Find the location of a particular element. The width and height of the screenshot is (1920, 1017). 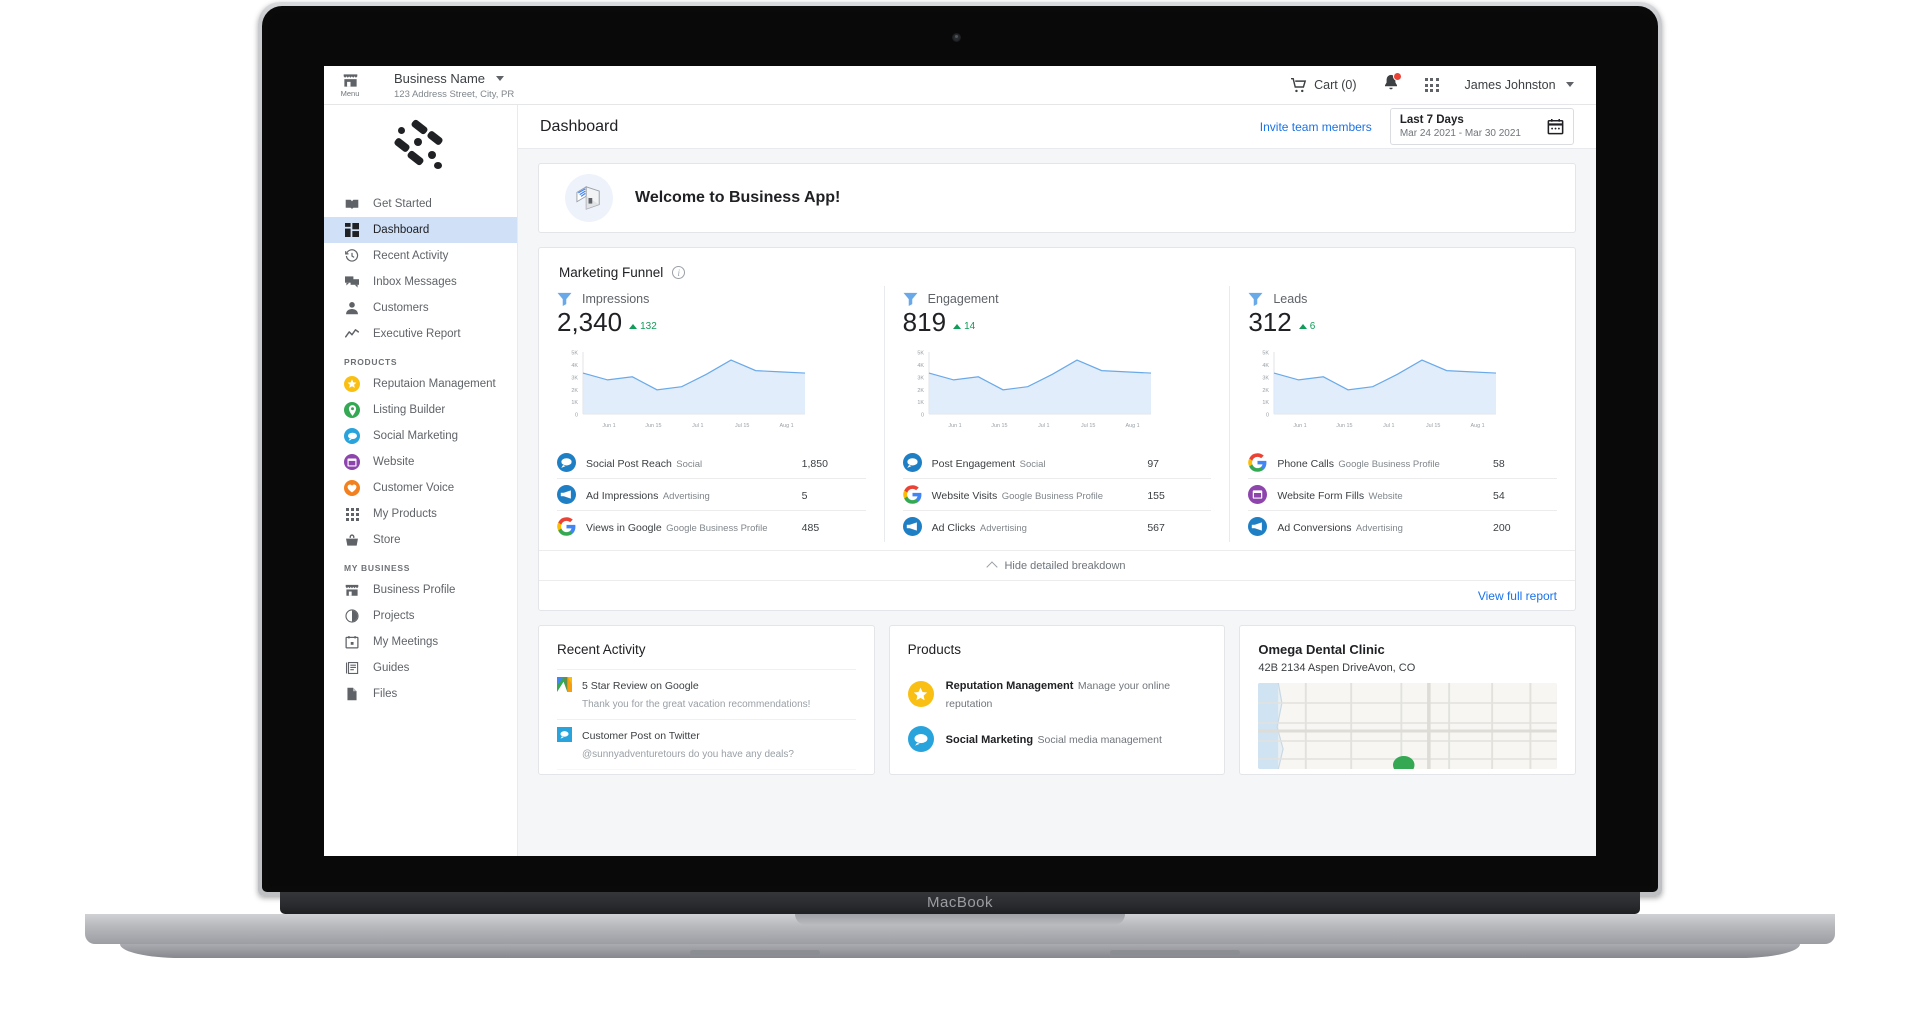

sparkline-chart-engagement: 5K 4K 3K 2K 1K 0 Jun 1 Jun 15 Jul 1 Jul 15 Aug 1 is located at coordinates (1057, 393).